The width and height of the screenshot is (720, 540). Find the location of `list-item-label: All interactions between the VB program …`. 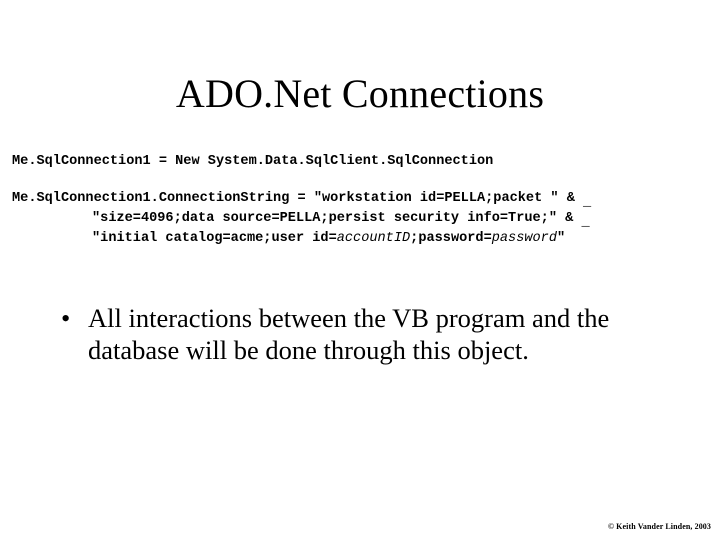

list-item-label: All interactions between the VB program … is located at coordinates (349, 334).